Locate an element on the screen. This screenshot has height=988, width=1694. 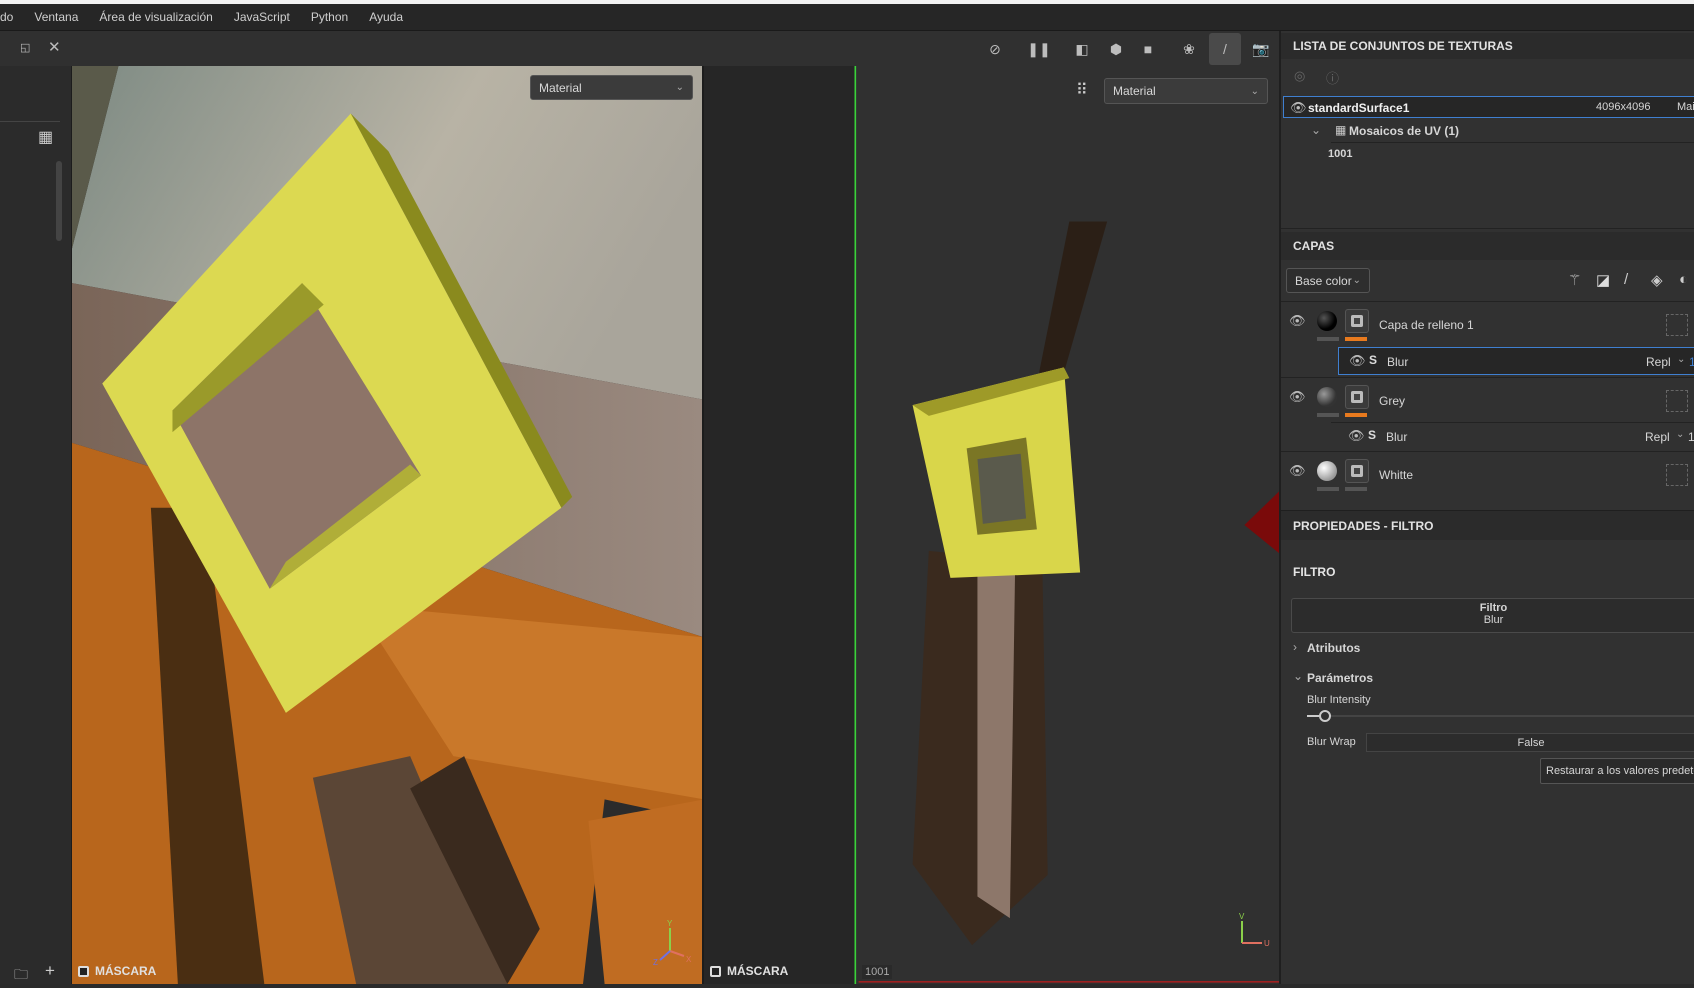
uv-tile-label: 1001 is located at coordinates (877, 972).